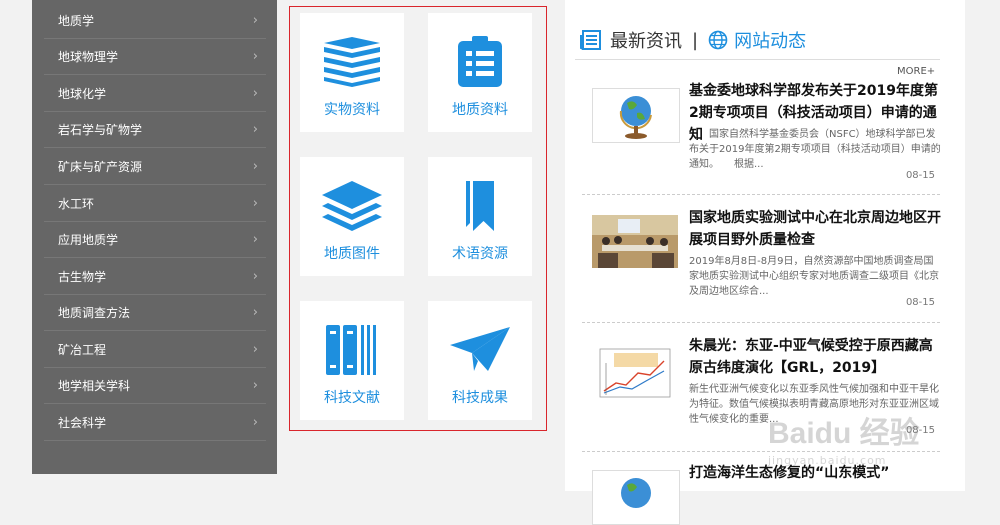 Image resolution: width=1000 pixels, height=525 pixels. Describe the element at coordinates (82, 422) in the screenshot. I see `sidebar-item-label: 社会科学` at that location.